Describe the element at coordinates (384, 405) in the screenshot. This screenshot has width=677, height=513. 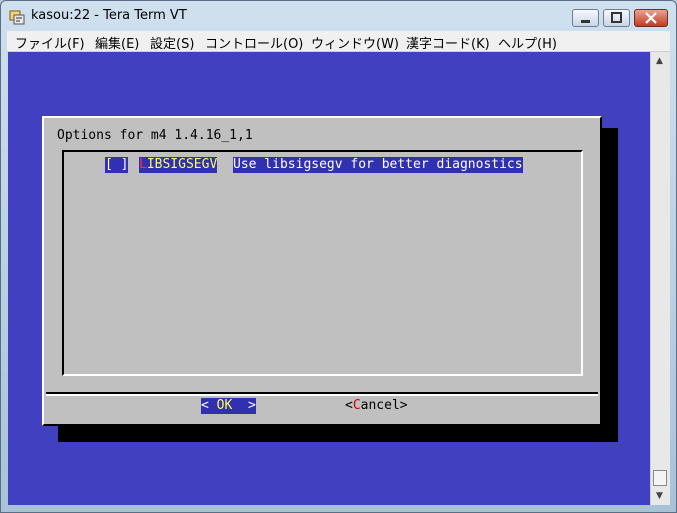
I see `cancel-label-rest: ancel>` at that location.